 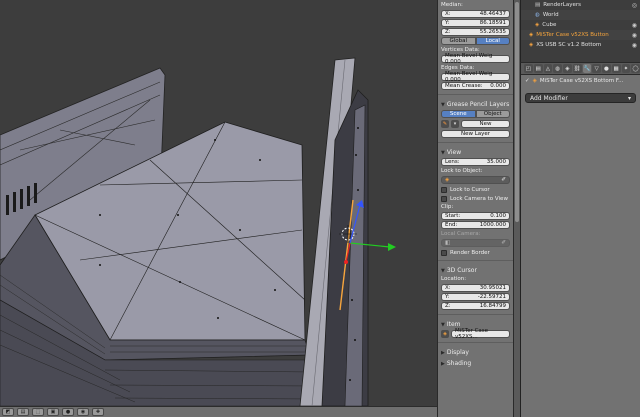 I want to click on world-icon: ◍, so click(x=537, y=15).